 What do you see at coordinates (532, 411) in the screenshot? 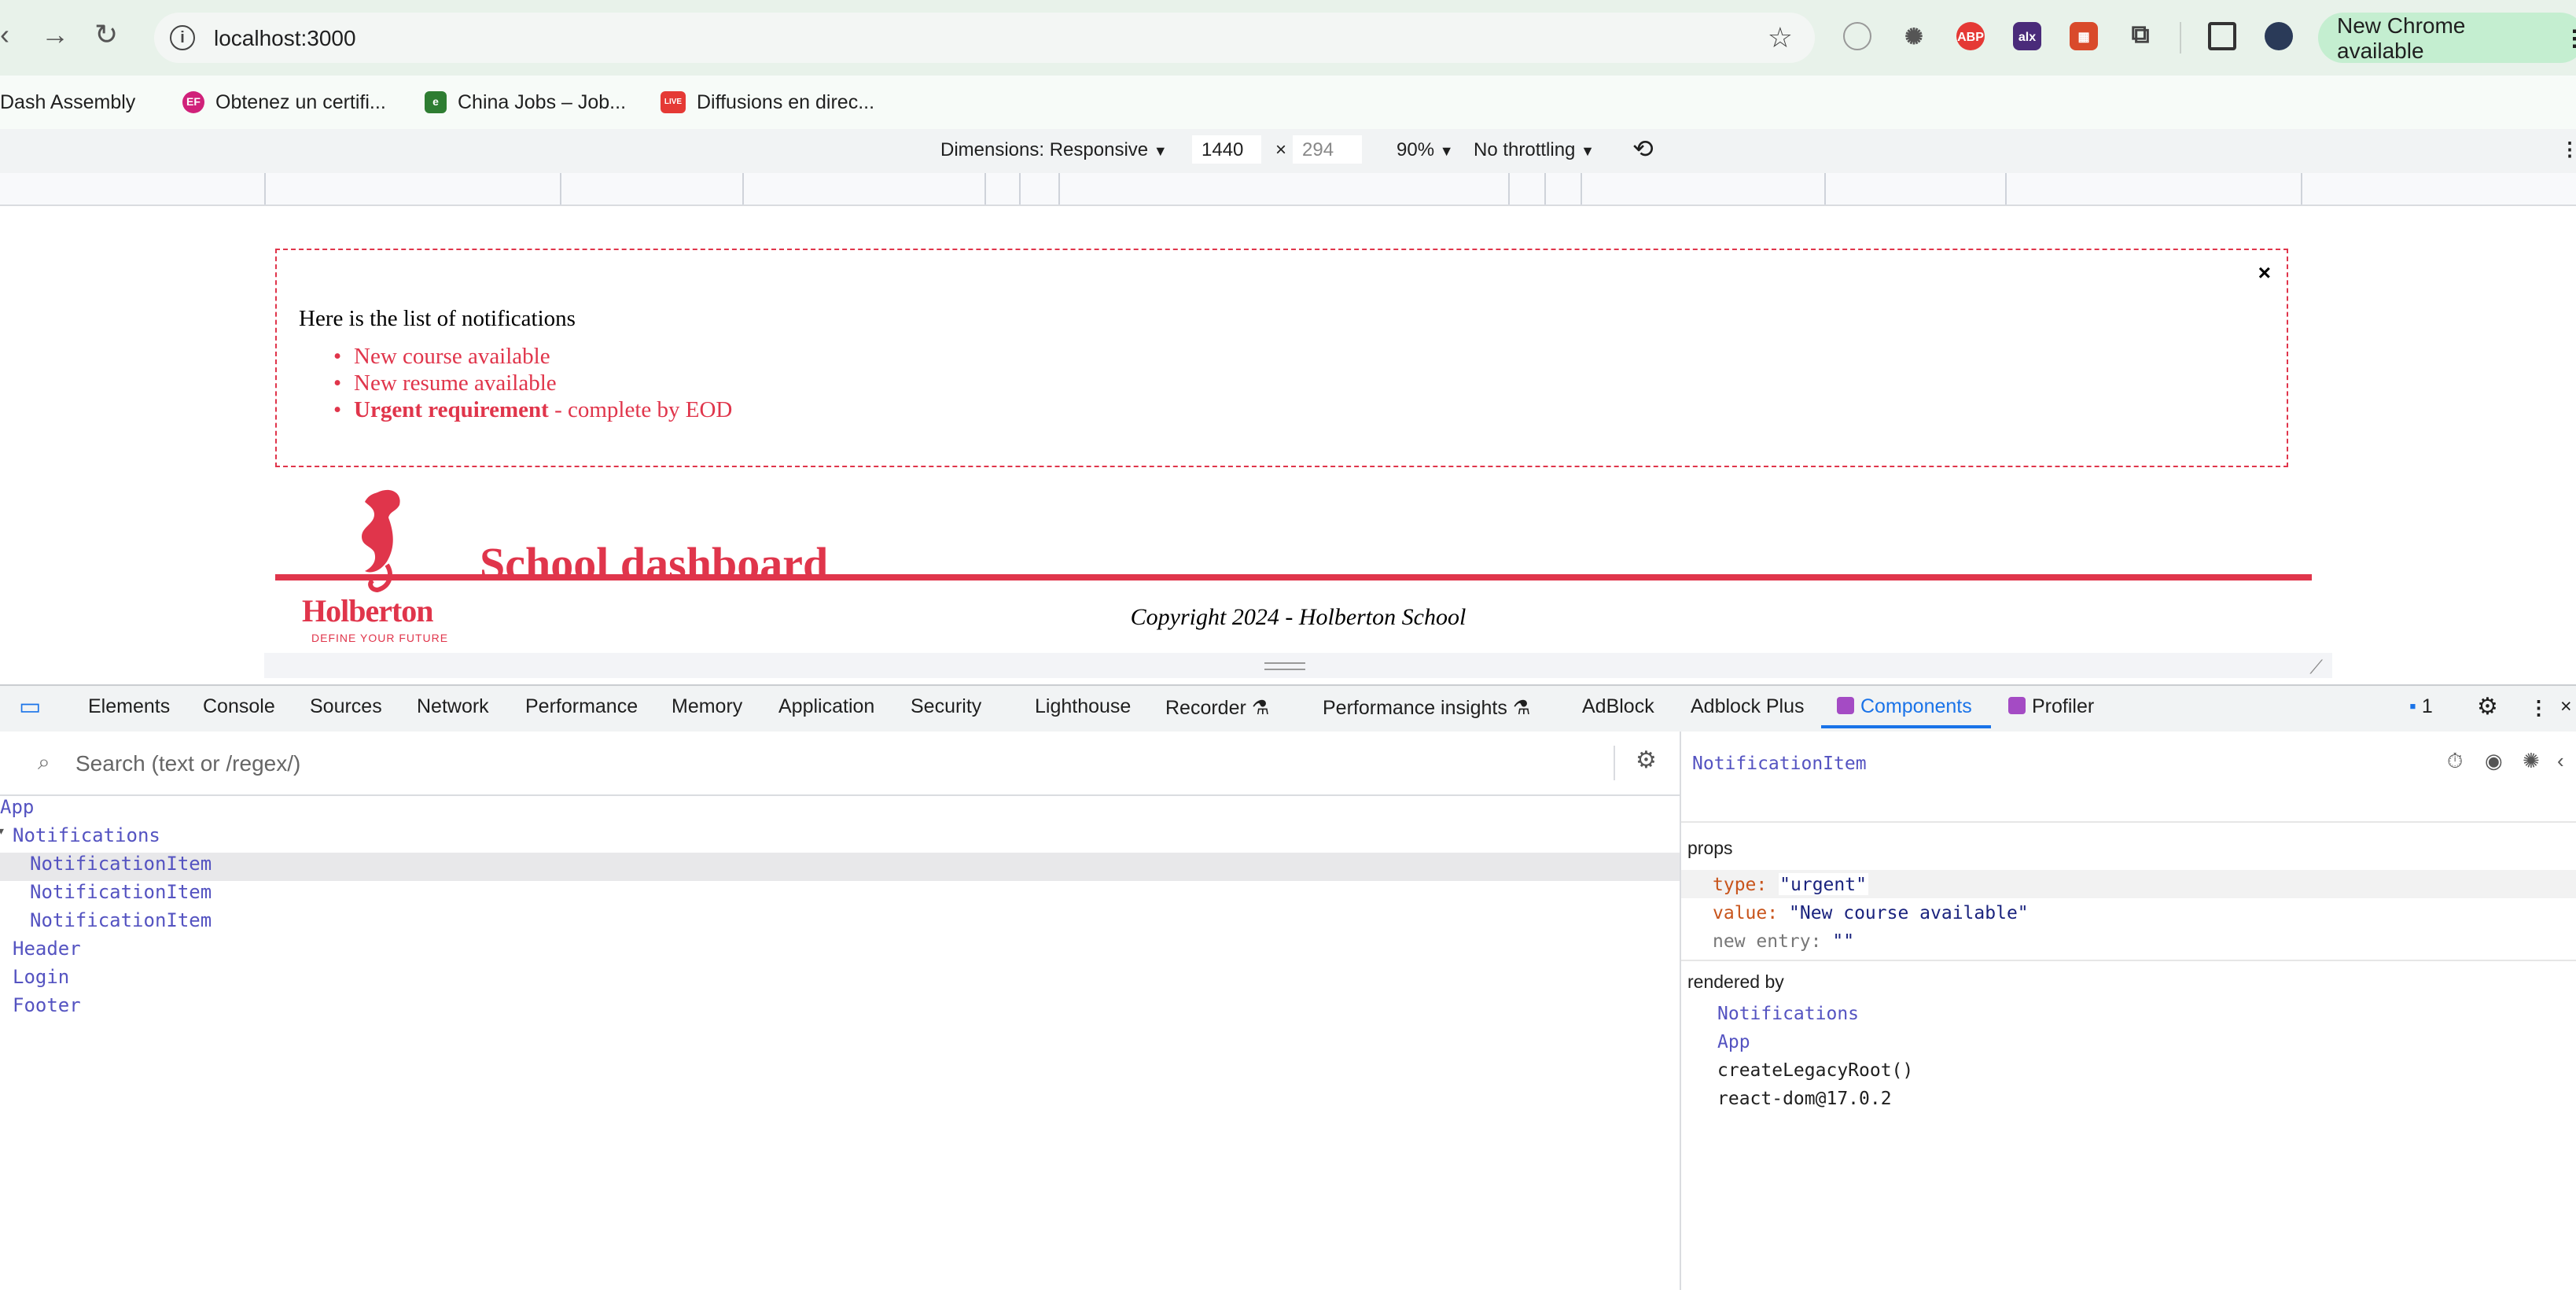
I see `notification-item: Urgent requirement - complete by EOD` at bounding box center [532, 411].